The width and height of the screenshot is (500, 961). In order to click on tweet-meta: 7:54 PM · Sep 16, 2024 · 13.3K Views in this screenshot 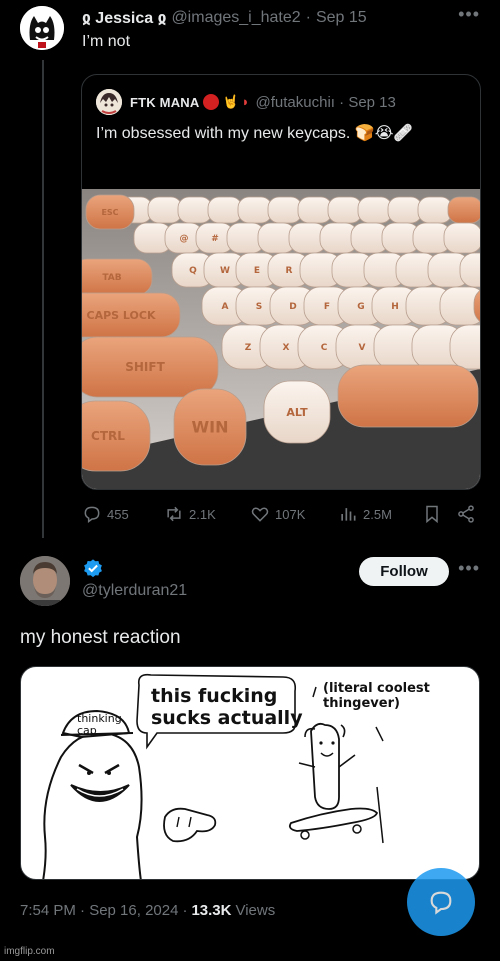, I will do `click(147, 910)`.